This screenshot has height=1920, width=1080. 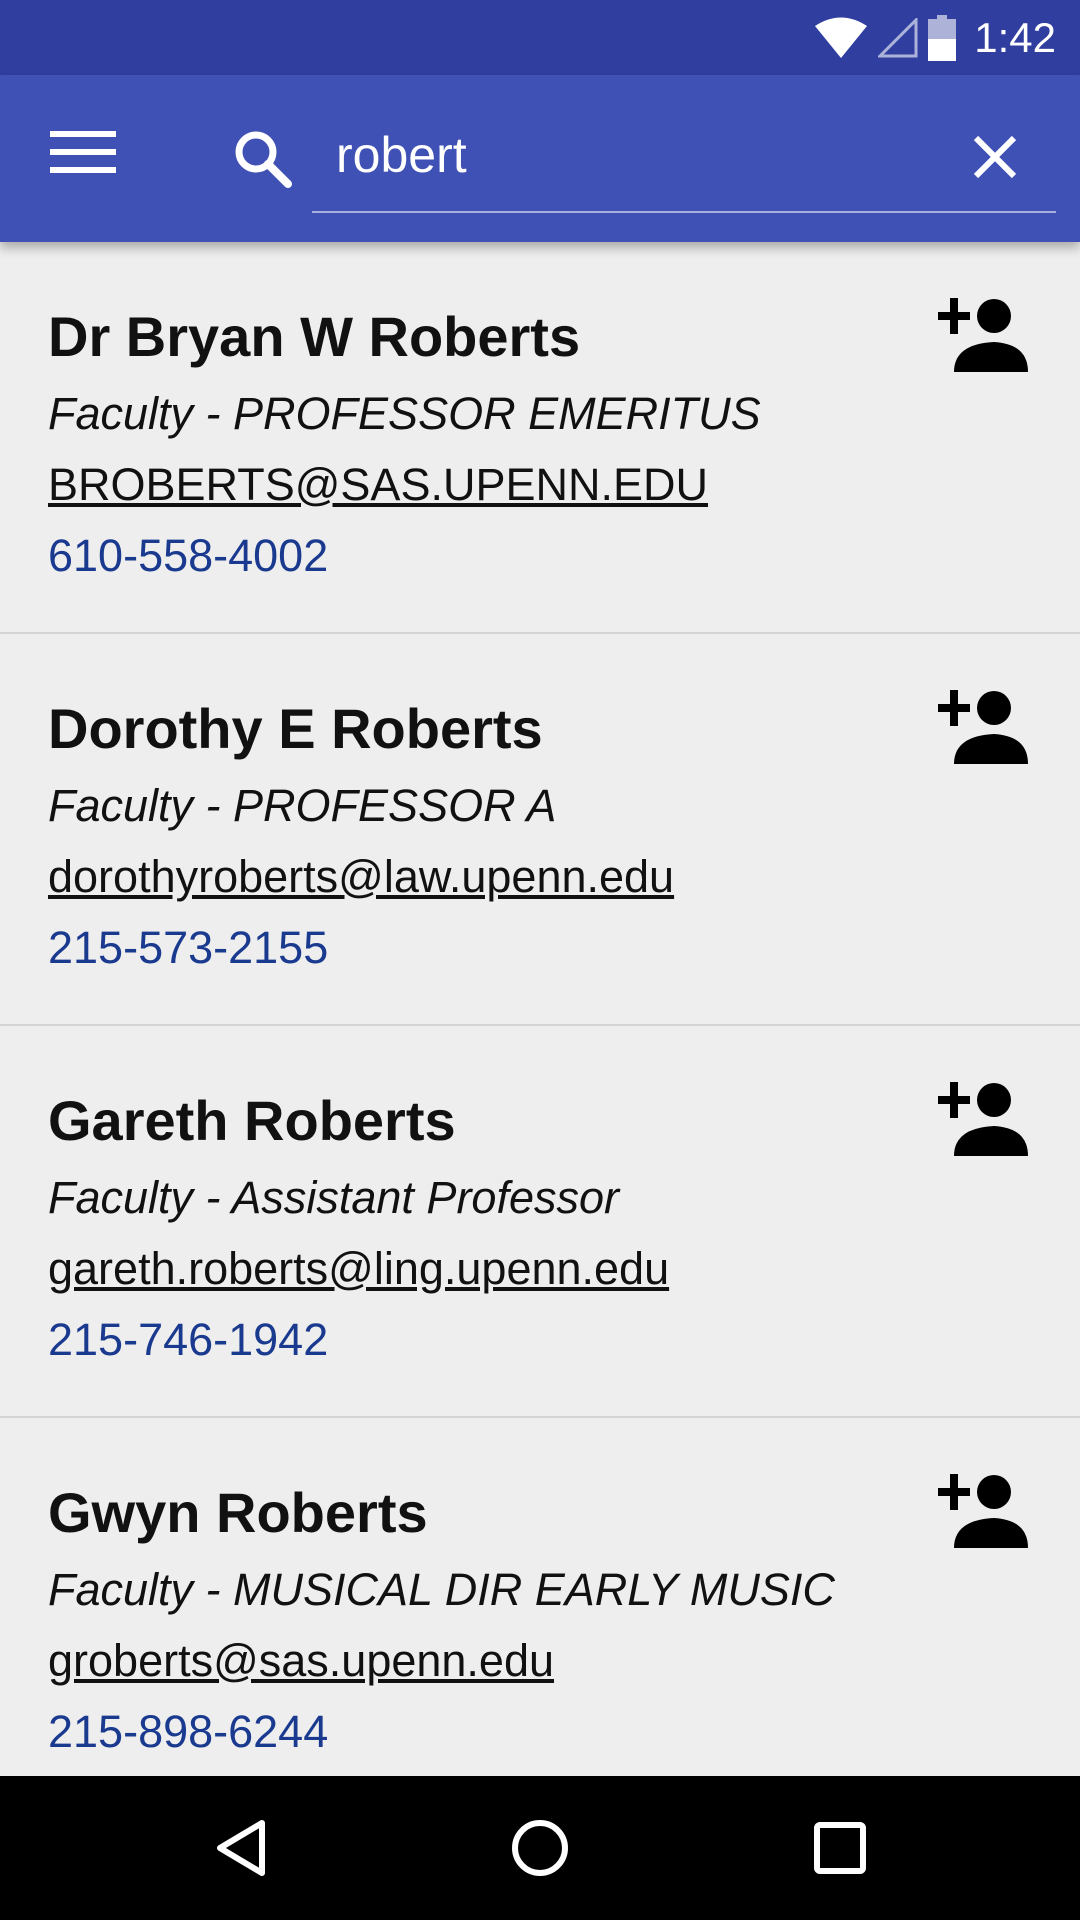 I want to click on person-title: Faculty - MUSICAL DIR EARLY MUSIC, so click(x=441, y=1589).